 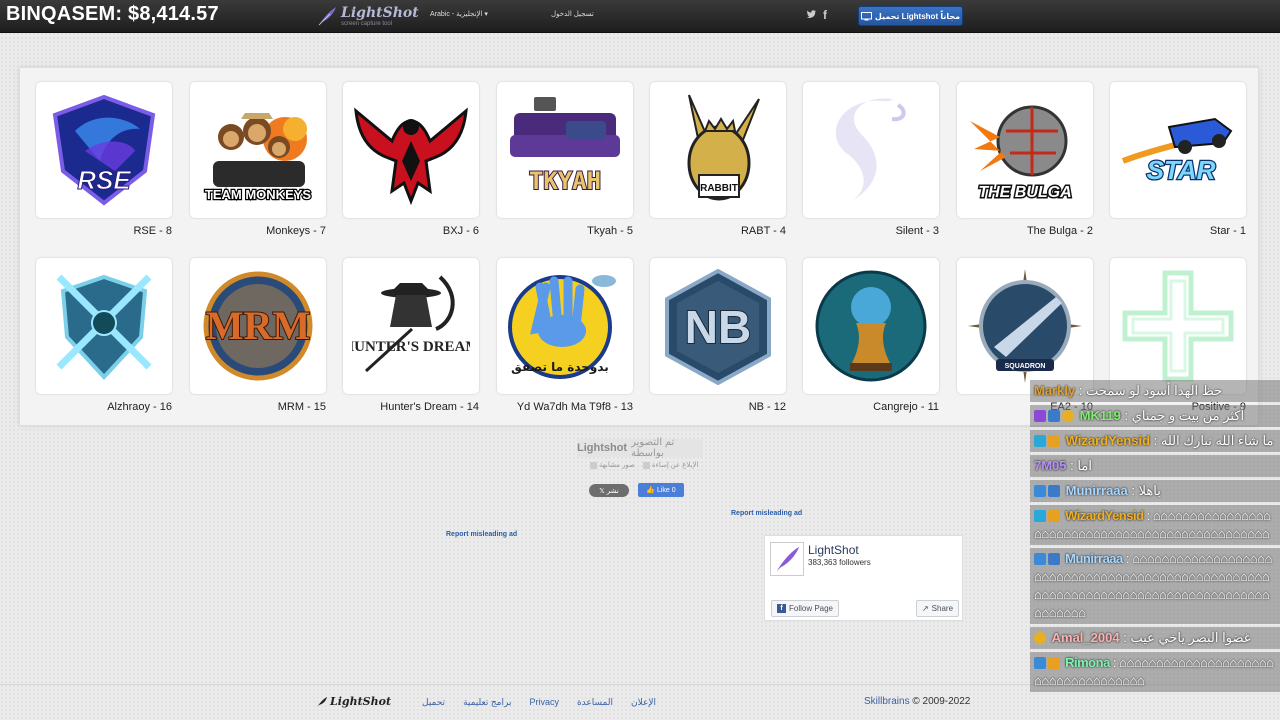 What do you see at coordinates (1184, 415) in the screenshot?
I see `chat-text: : أكثر من بيت و جمناي` at bounding box center [1184, 415].